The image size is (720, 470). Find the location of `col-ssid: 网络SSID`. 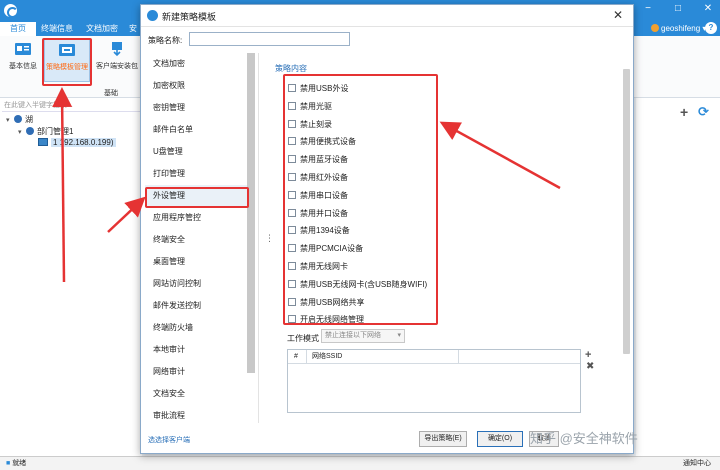

col-ssid: 网络SSID is located at coordinates (327, 356).